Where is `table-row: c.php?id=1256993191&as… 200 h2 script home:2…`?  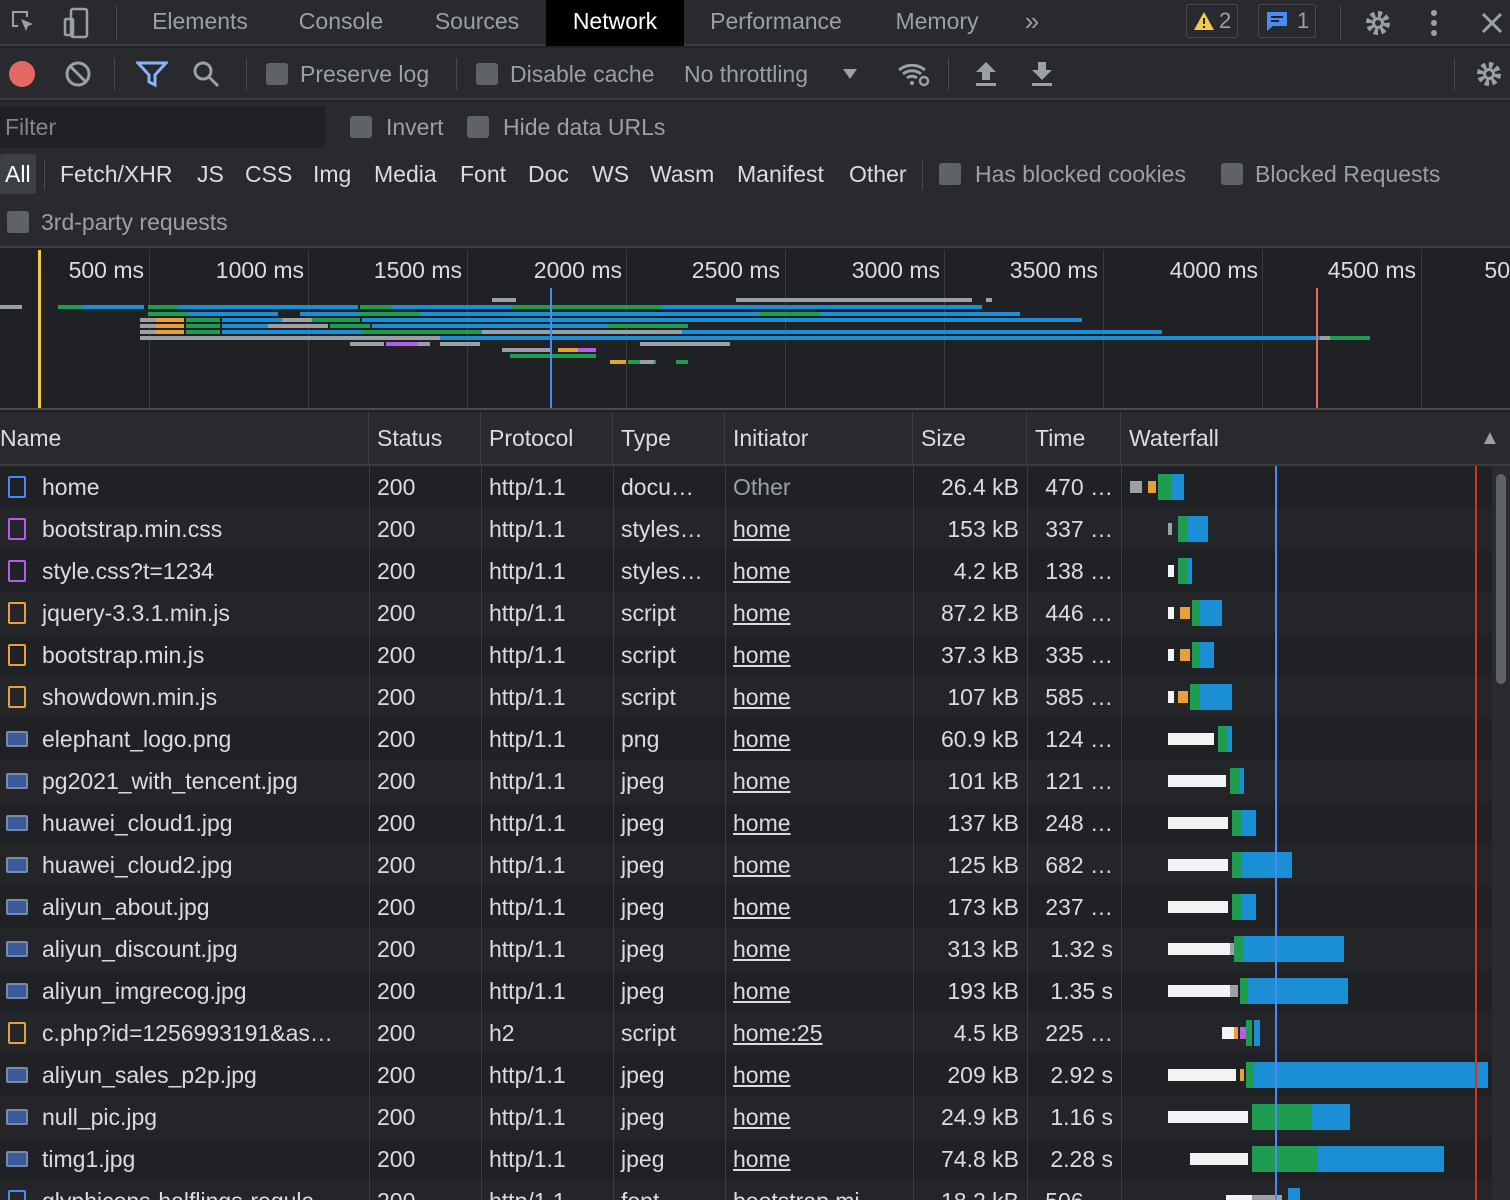
table-row: c.php?id=1256993191&as… 200 h2 script home:2… is located at coordinates (755, 1033).